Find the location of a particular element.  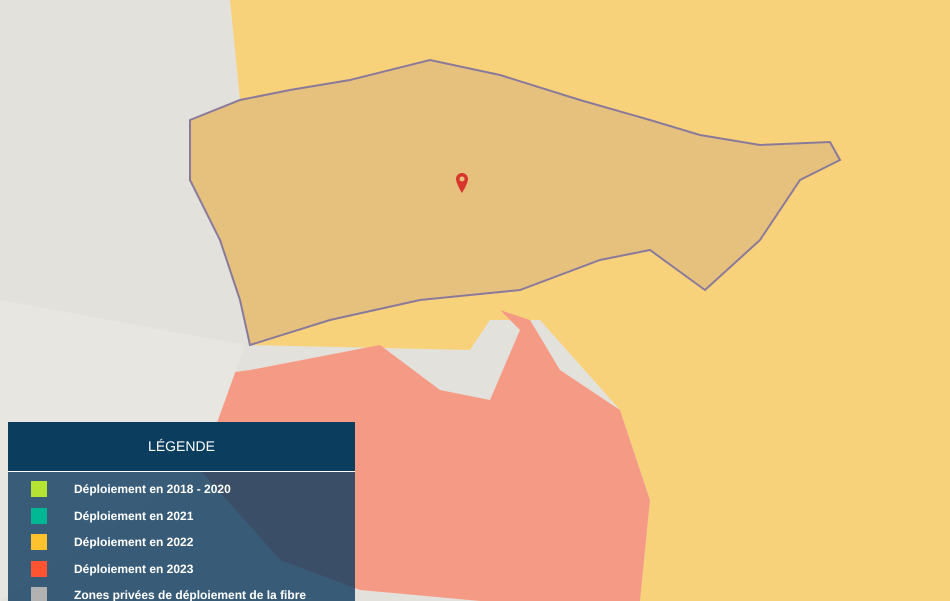

legend-label: Déploiement en 2022 is located at coordinates (134, 542).